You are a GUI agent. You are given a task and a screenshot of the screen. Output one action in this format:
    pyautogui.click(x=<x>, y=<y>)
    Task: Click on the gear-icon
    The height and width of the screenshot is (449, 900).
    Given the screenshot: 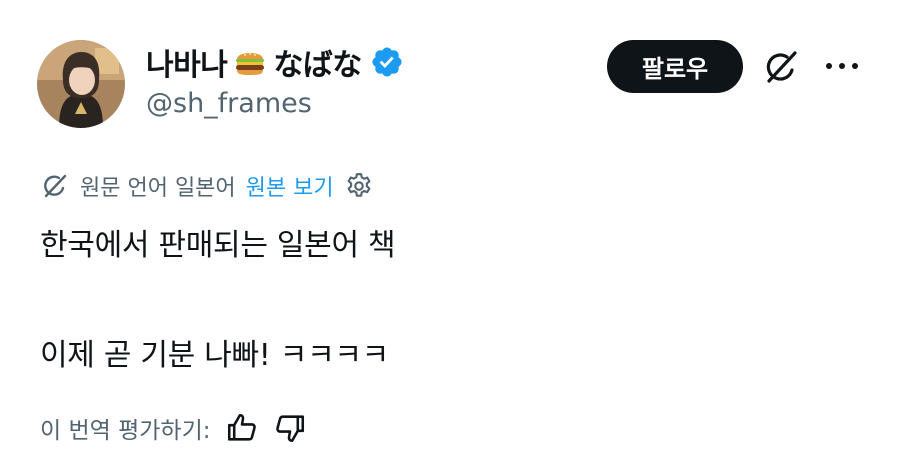 What is the action you would take?
    pyautogui.click(x=359, y=186)
    